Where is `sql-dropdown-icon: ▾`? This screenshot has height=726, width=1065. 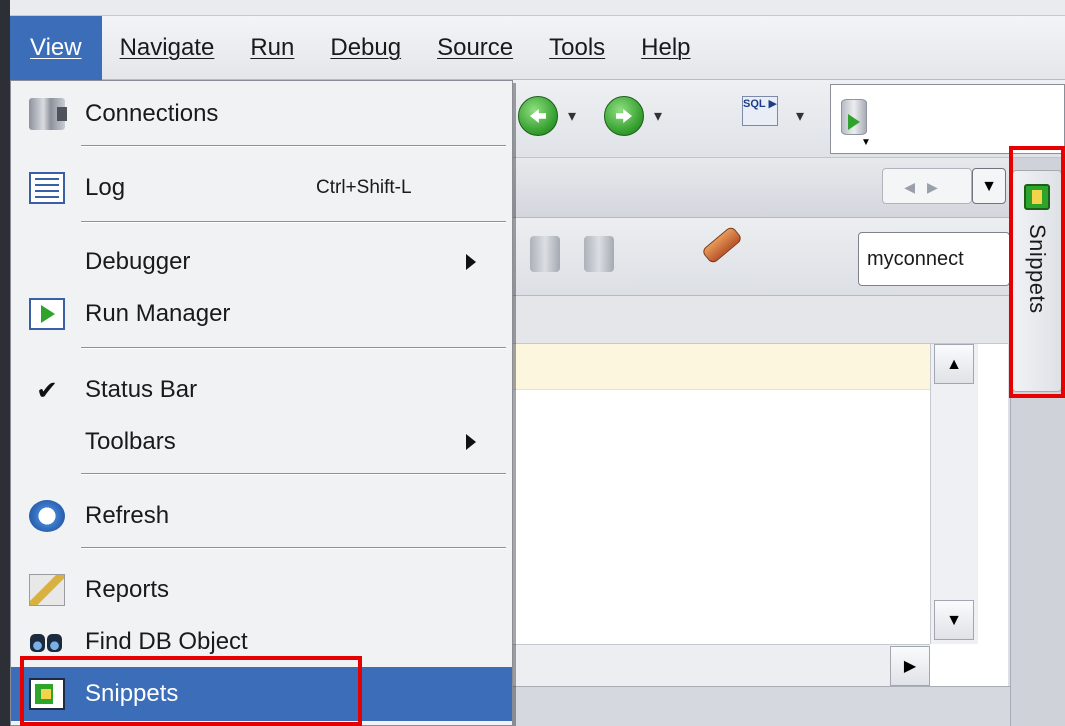
sql-dropdown-icon: ▾ is located at coordinates (800, 116).